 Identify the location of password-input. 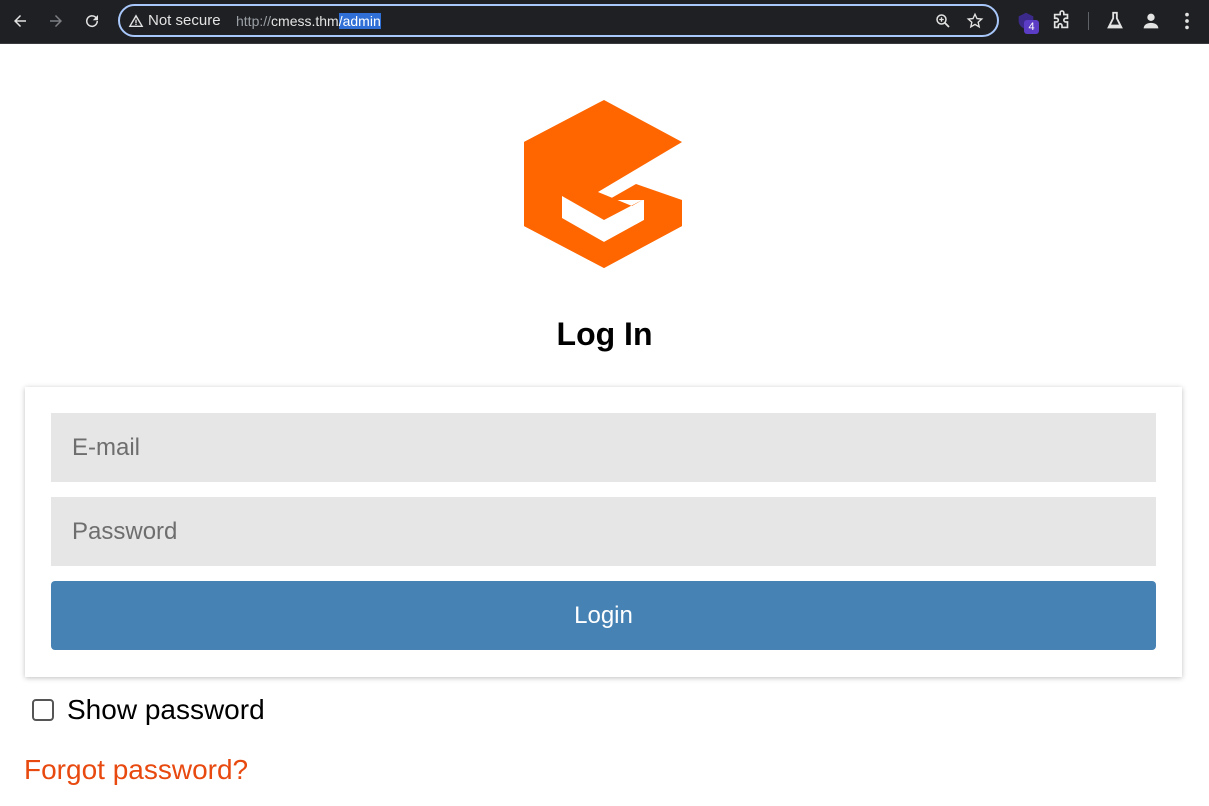
(603, 531).